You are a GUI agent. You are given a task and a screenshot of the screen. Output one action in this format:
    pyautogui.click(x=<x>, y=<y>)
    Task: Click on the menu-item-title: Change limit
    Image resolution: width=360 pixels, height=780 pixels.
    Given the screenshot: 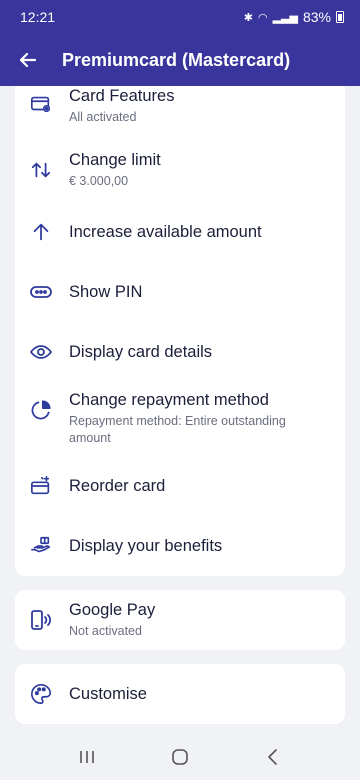 What is the action you would take?
    pyautogui.click(x=115, y=160)
    